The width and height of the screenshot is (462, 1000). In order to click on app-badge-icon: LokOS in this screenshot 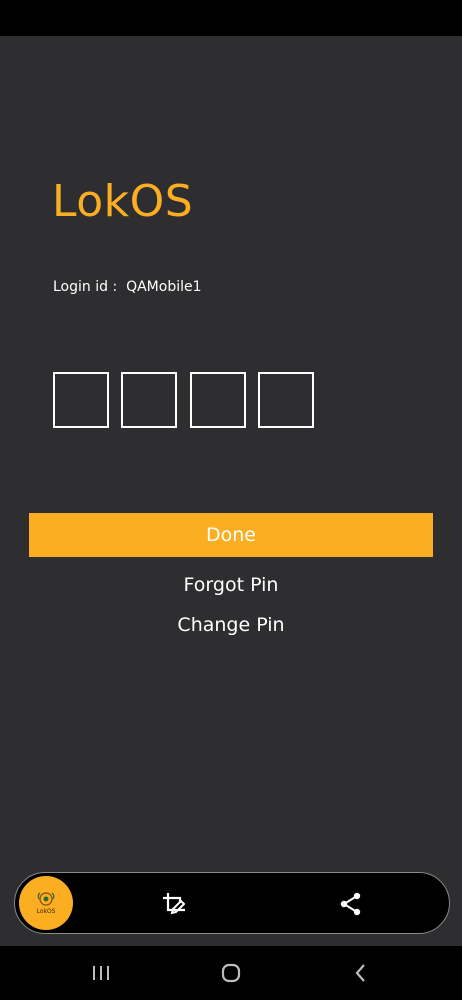, I will do `click(46, 903)`.